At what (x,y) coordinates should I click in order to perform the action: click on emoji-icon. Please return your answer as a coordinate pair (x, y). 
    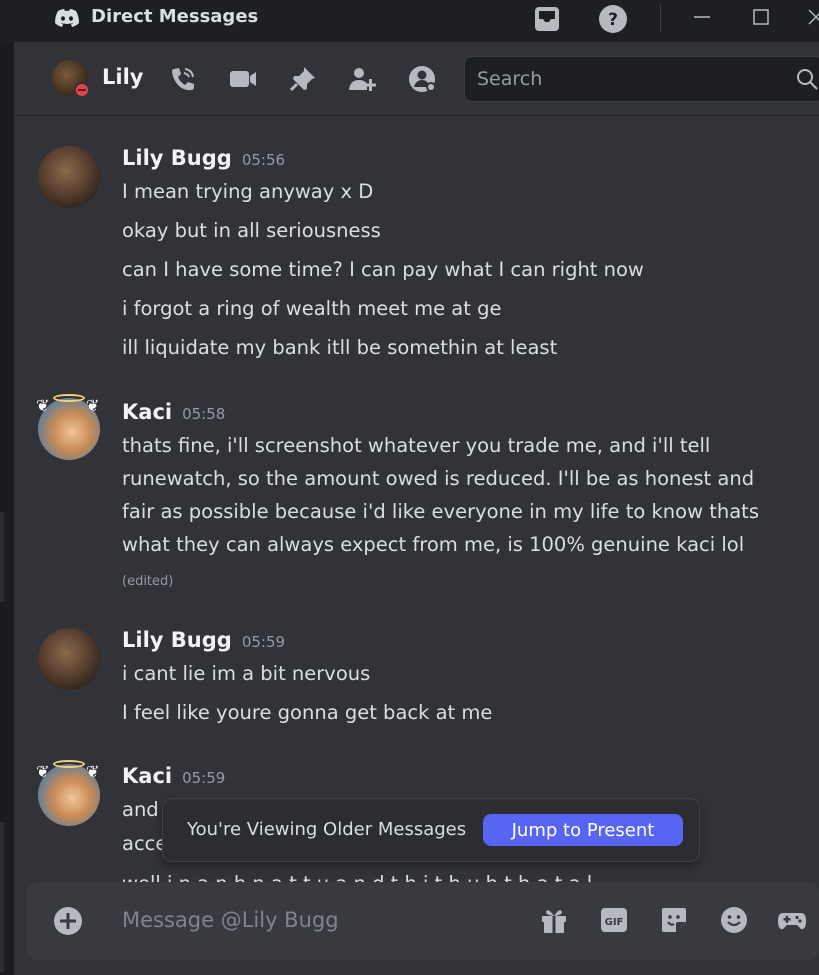
    Looking at the image, I should click on (734, 920).